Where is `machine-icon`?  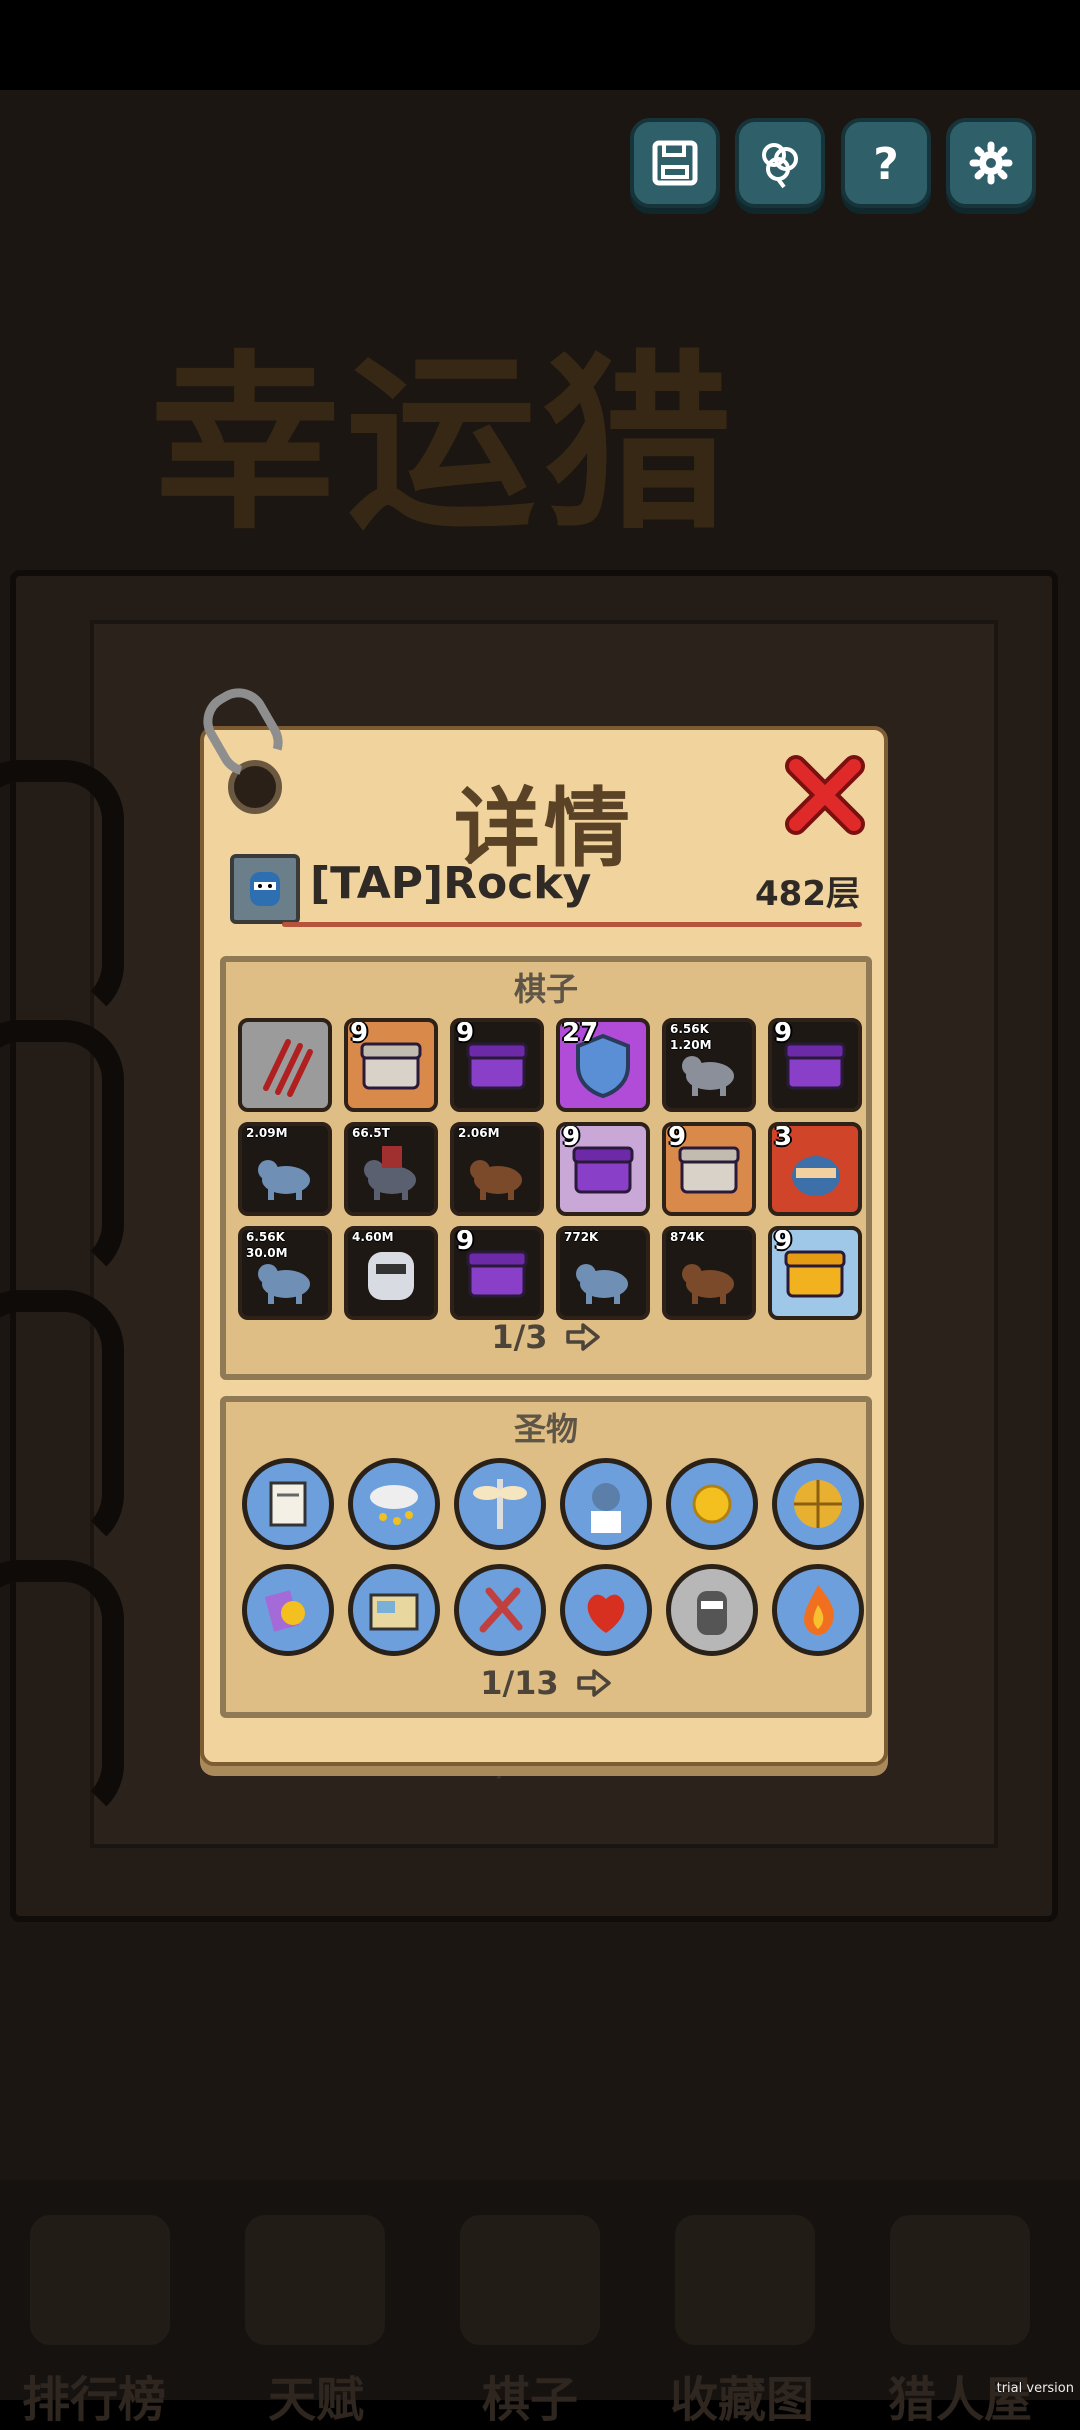 machine-icon is located at coordinates (394, 1612).